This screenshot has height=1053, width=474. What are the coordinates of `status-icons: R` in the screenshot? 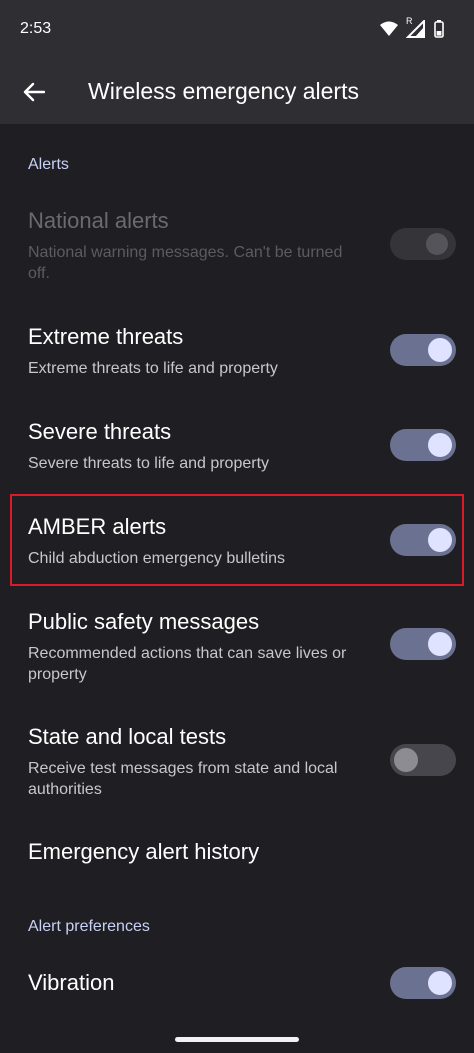 It's located at (412, 28).